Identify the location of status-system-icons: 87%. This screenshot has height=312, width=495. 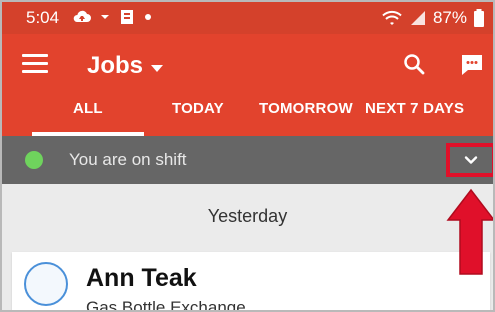
(433, 18).